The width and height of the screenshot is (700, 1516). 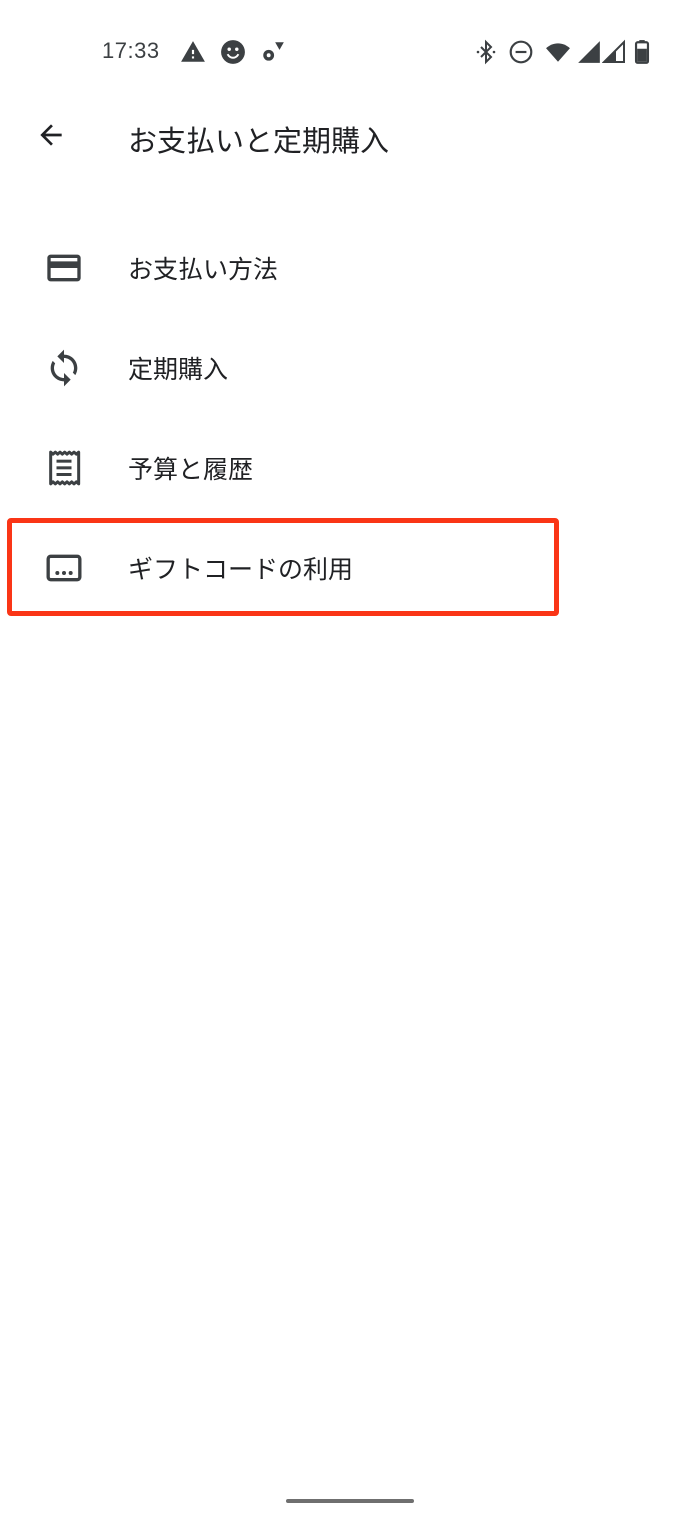 I want to click on app-bar: お支払いと定期購入, so click(x=350, y=137).